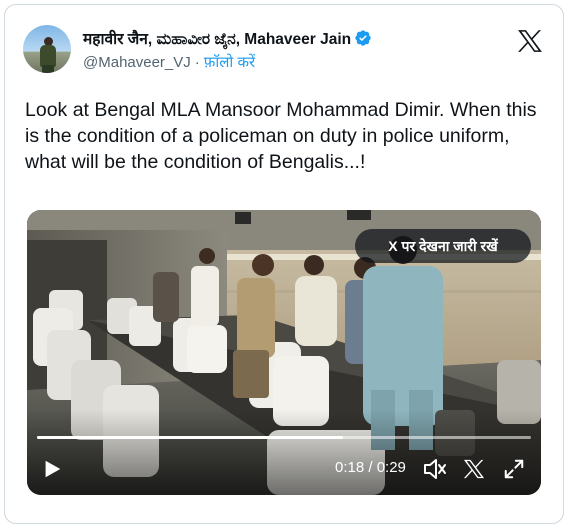 The height and width of the screenshot is (524, 572). What do you see at coordinates (284, 469) in the screenshot?
I see `video-controls: 0:18 / 0:29` at bounding box center [284, 469].